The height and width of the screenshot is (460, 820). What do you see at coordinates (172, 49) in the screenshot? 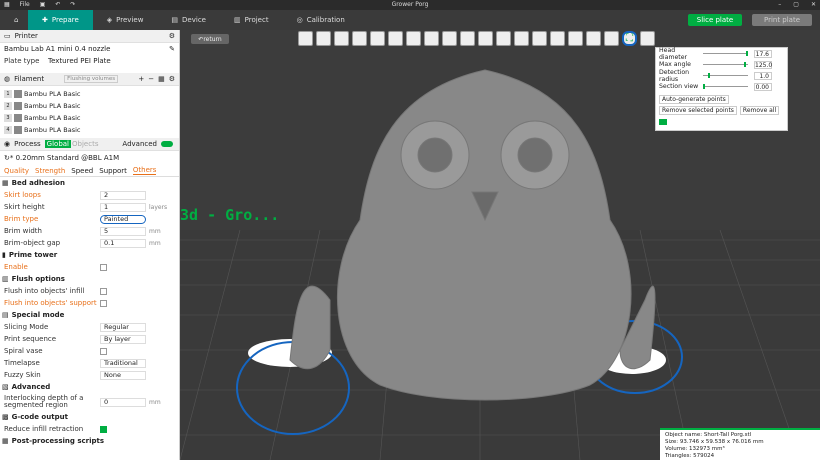
I see `edit-icon: ✎` at bounding box center [172, 49].